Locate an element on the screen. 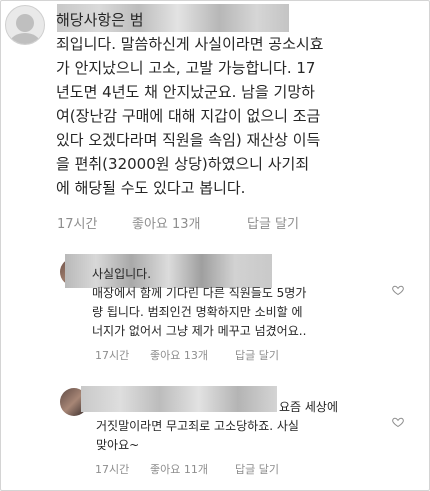 This screenshot has height=491, width=430. reply-first-line: 요즘 세상에 is located at coordinates (309, 407).